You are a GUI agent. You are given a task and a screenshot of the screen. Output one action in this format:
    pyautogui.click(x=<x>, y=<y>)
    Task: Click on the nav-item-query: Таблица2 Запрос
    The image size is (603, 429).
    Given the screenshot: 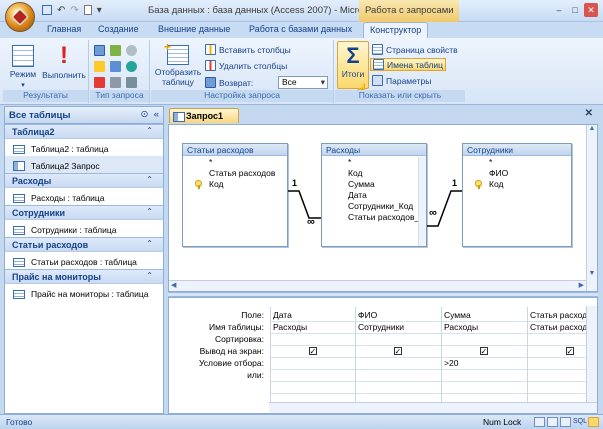 What is the action you would take?
    pyautogui.click(x=84, y=164)
    